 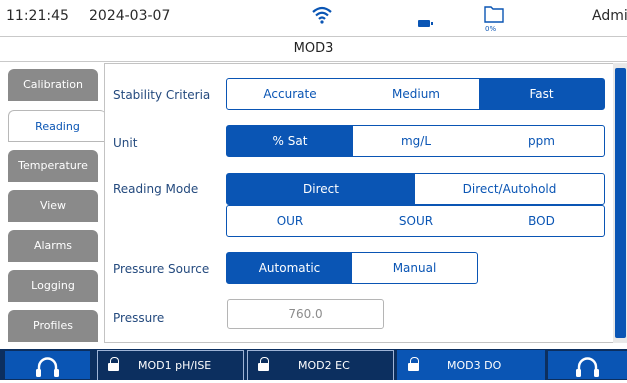 What do you see at coordinates (289, 268) in the screenshot?
I see `pressure-source-option-automatic: Automatic` at bounding box center [289, 268].